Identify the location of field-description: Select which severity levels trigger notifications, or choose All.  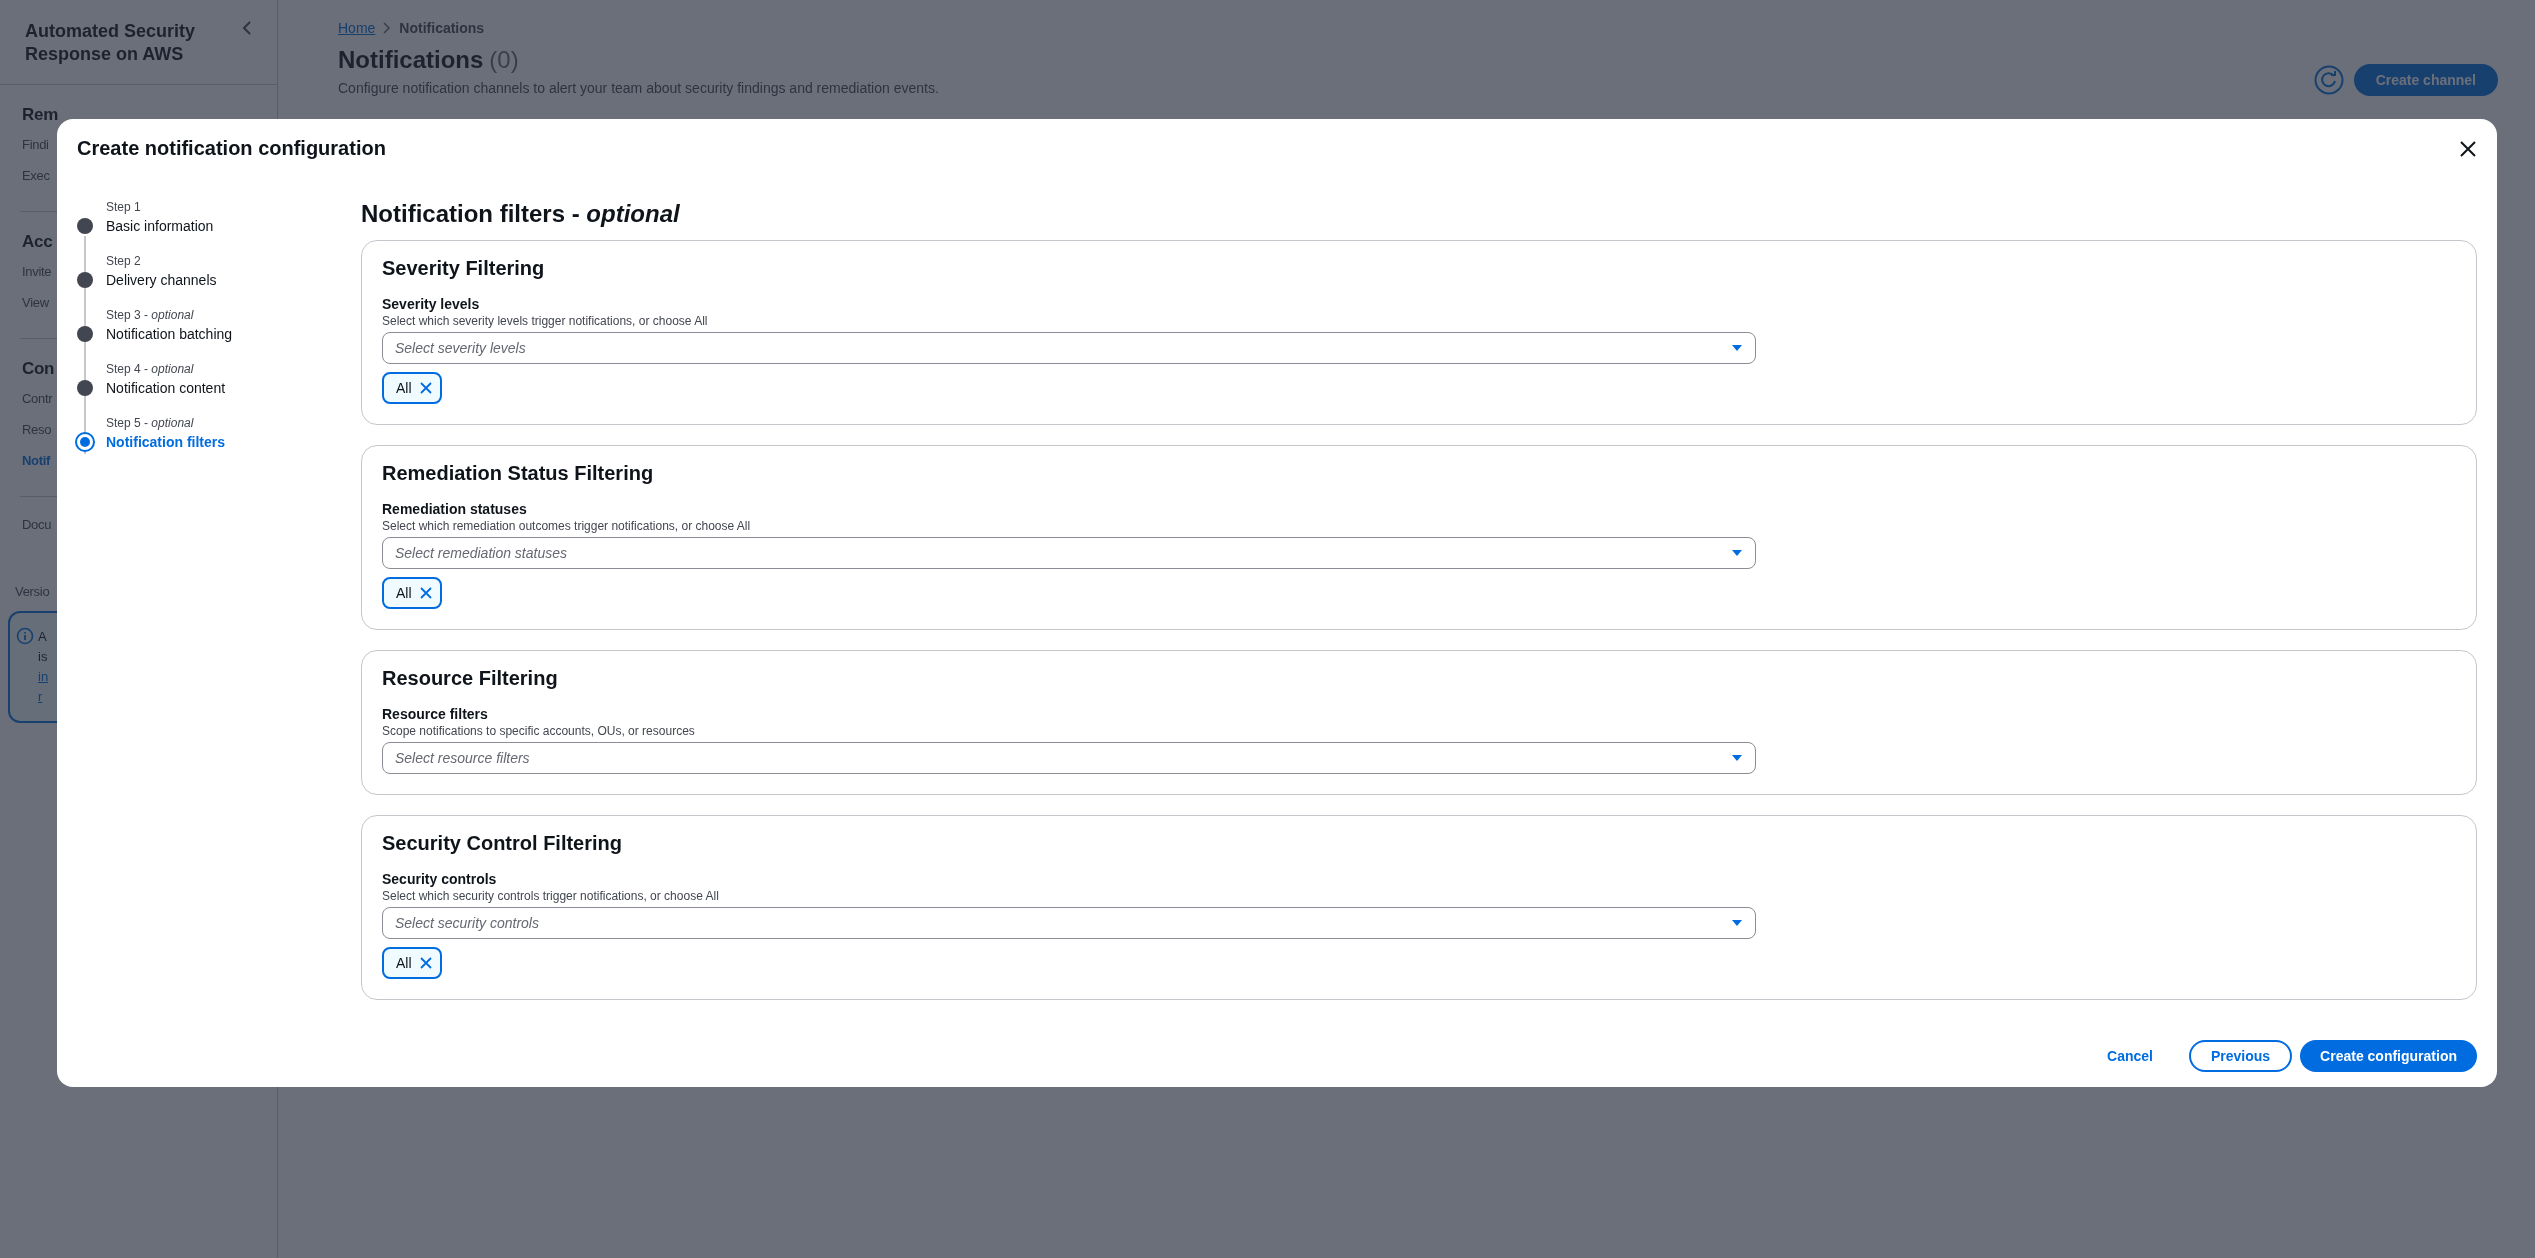
(545, 321).